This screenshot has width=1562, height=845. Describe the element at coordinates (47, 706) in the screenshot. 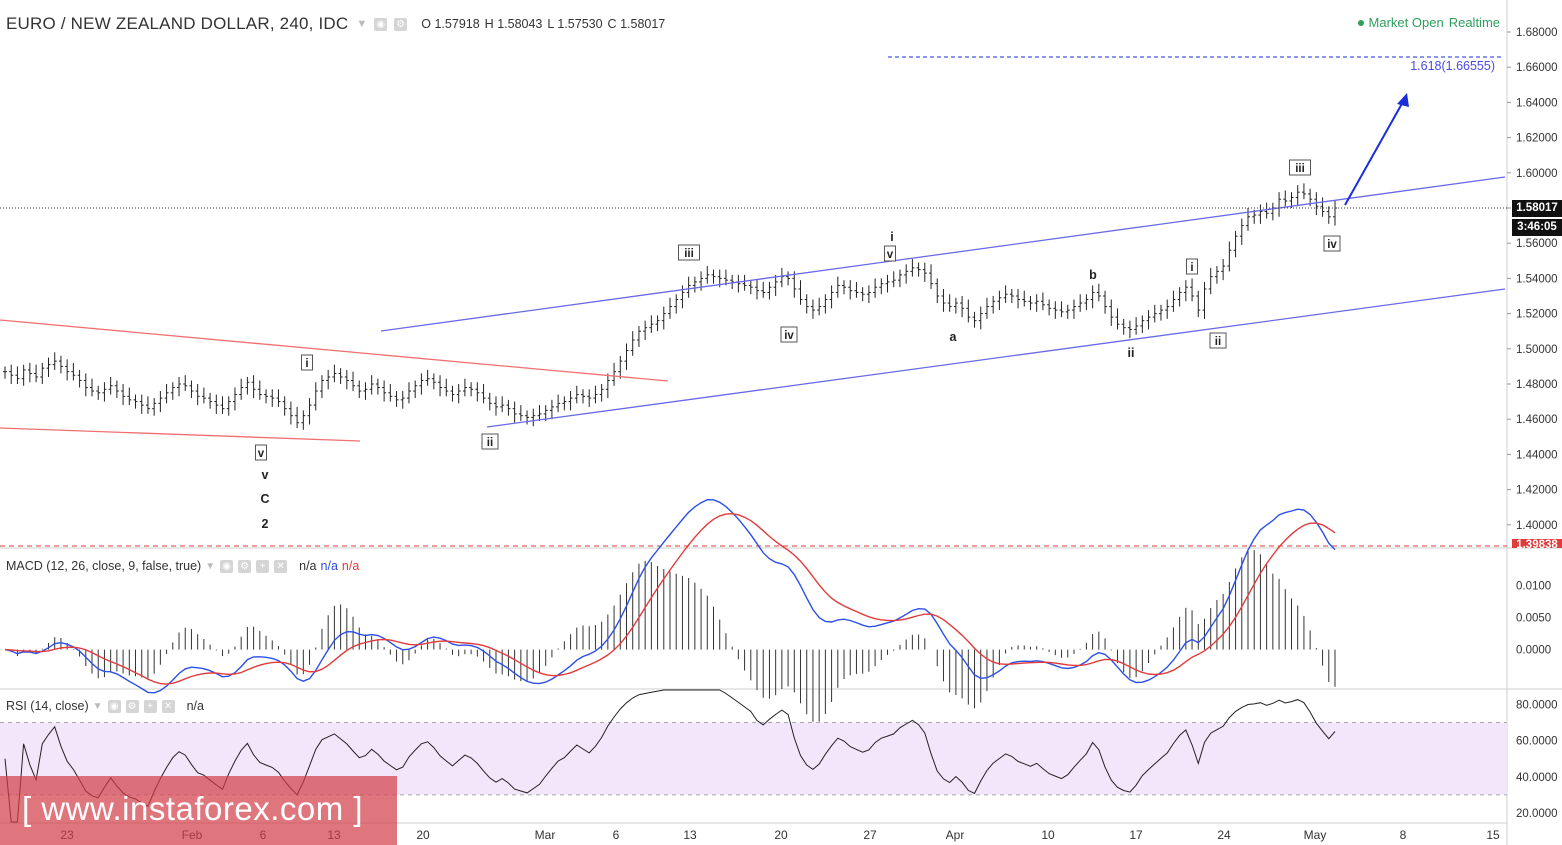

I see `rsi-title: RSI (14, close)` at that location.